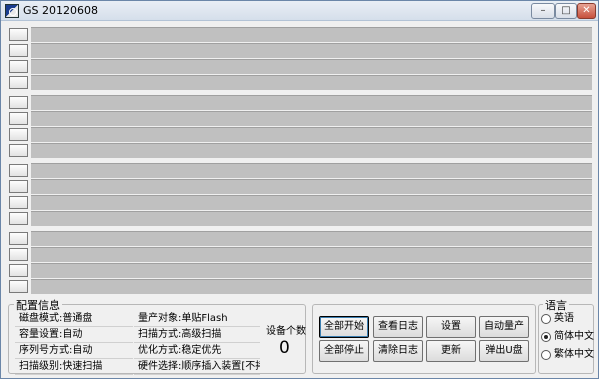  What do you see at coordinates (424, 339) in the screenshot?
I see `actions-group` at bounding box center [424, 339].